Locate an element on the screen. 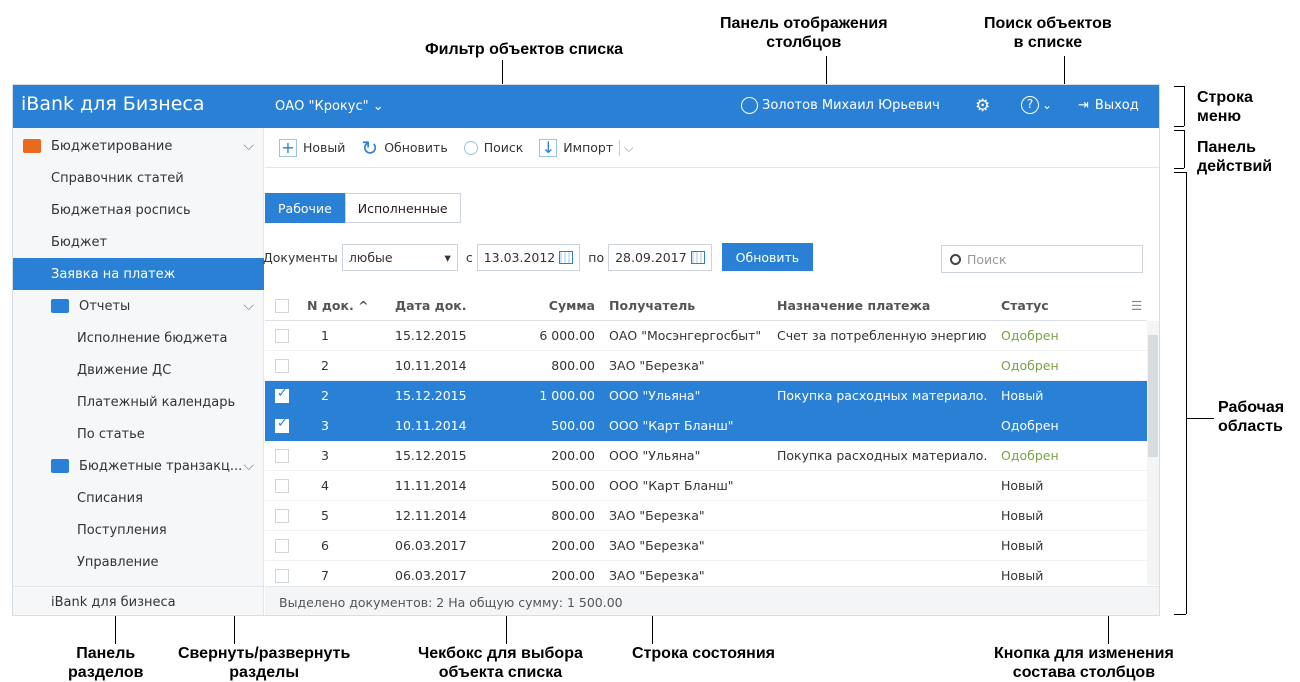  import-icon: ↓ is located at coordinates (548, 147).